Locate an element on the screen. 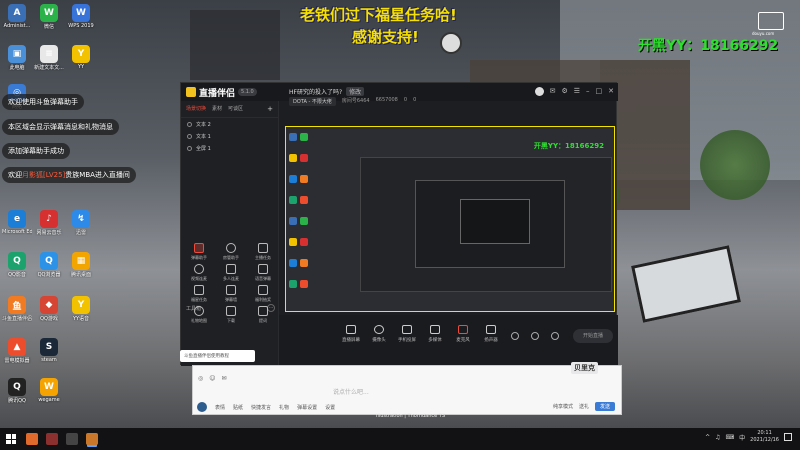 The height and width of the screenshot is (450, 800). danmaku-text-pre: 欢迎 is located at coordinates (15, 175).